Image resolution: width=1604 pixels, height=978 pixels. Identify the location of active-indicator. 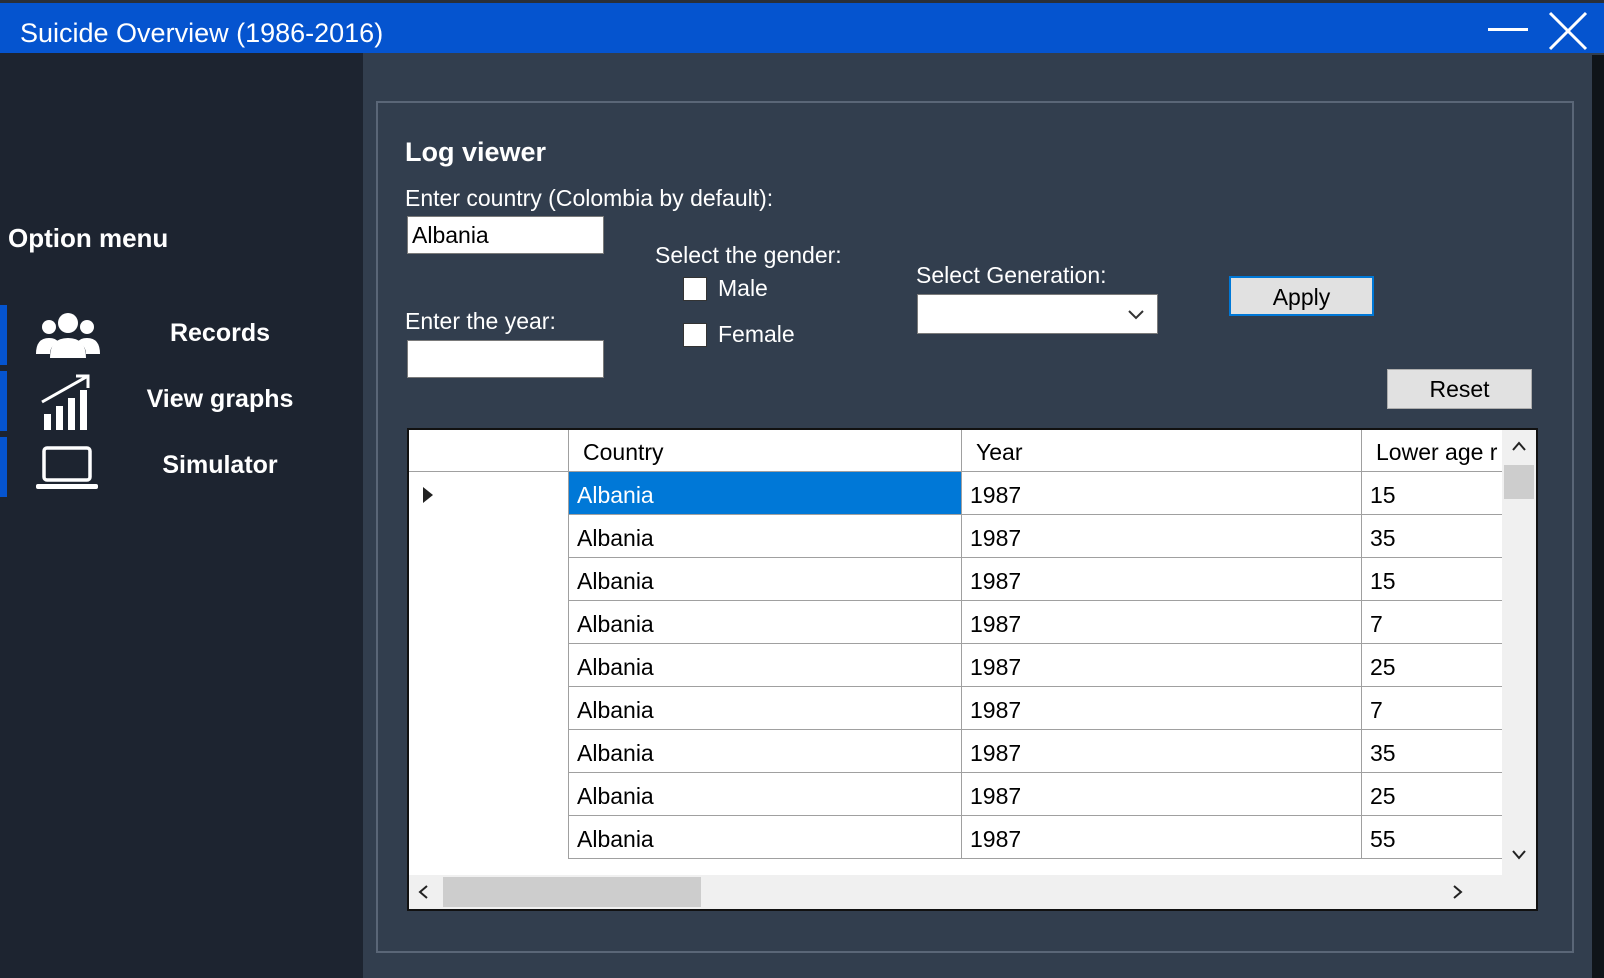
(3, 335).